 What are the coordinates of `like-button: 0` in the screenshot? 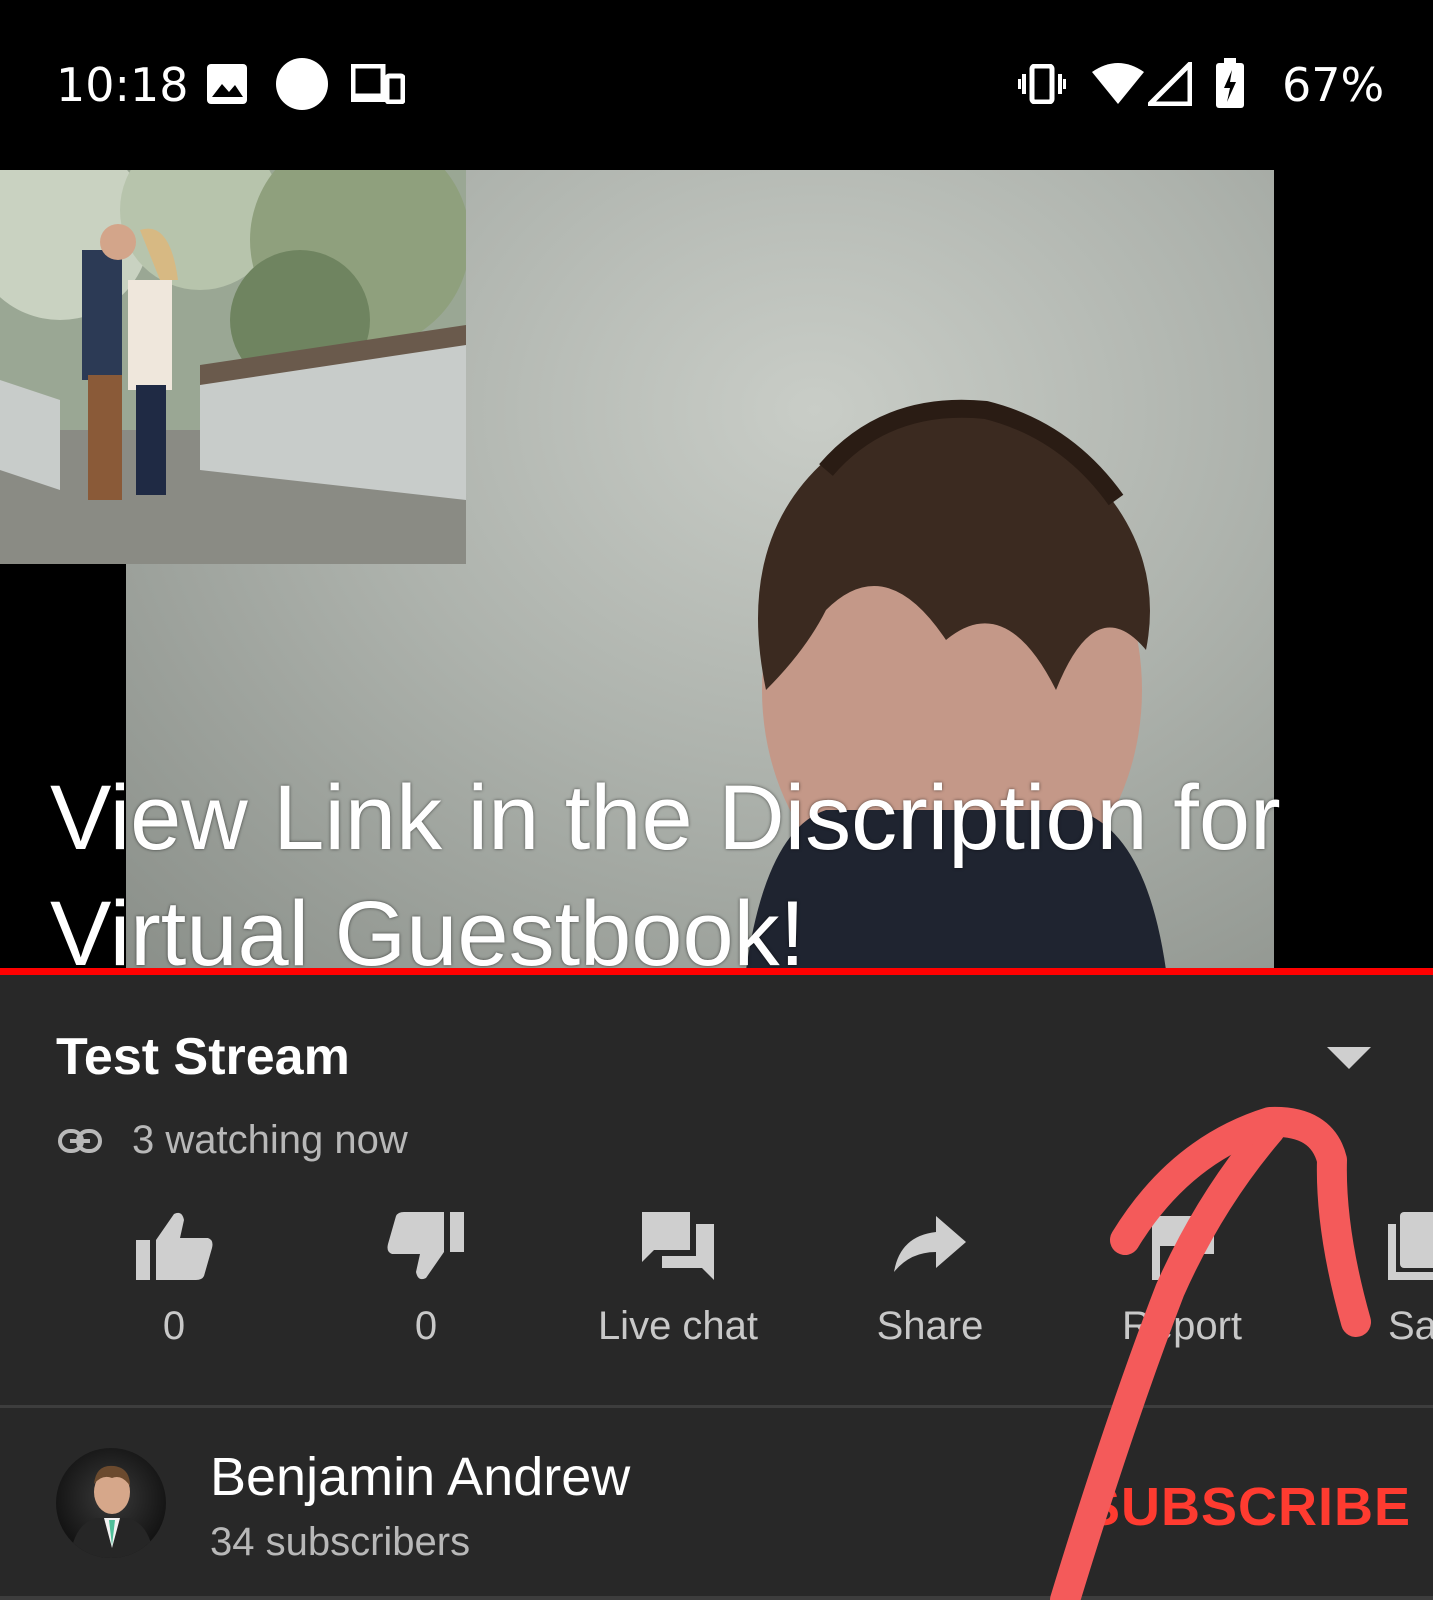 It's located at (174, 1279).